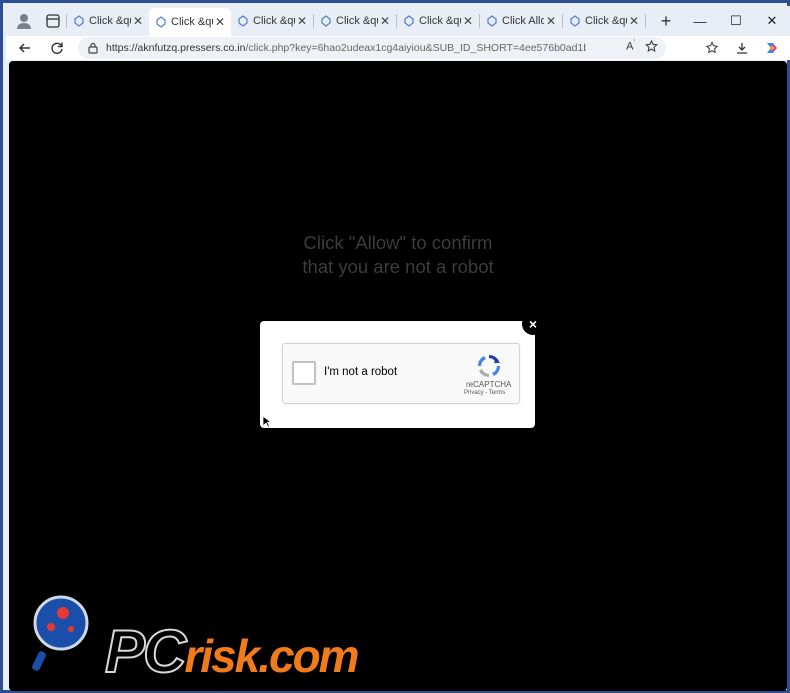 The width and height of the screenshot is (790, 693). What do you see at coordinates (398, 266) in the screenshot?
I see `headline-line-2: that you are not a robot` at bounding box center [398, 266].